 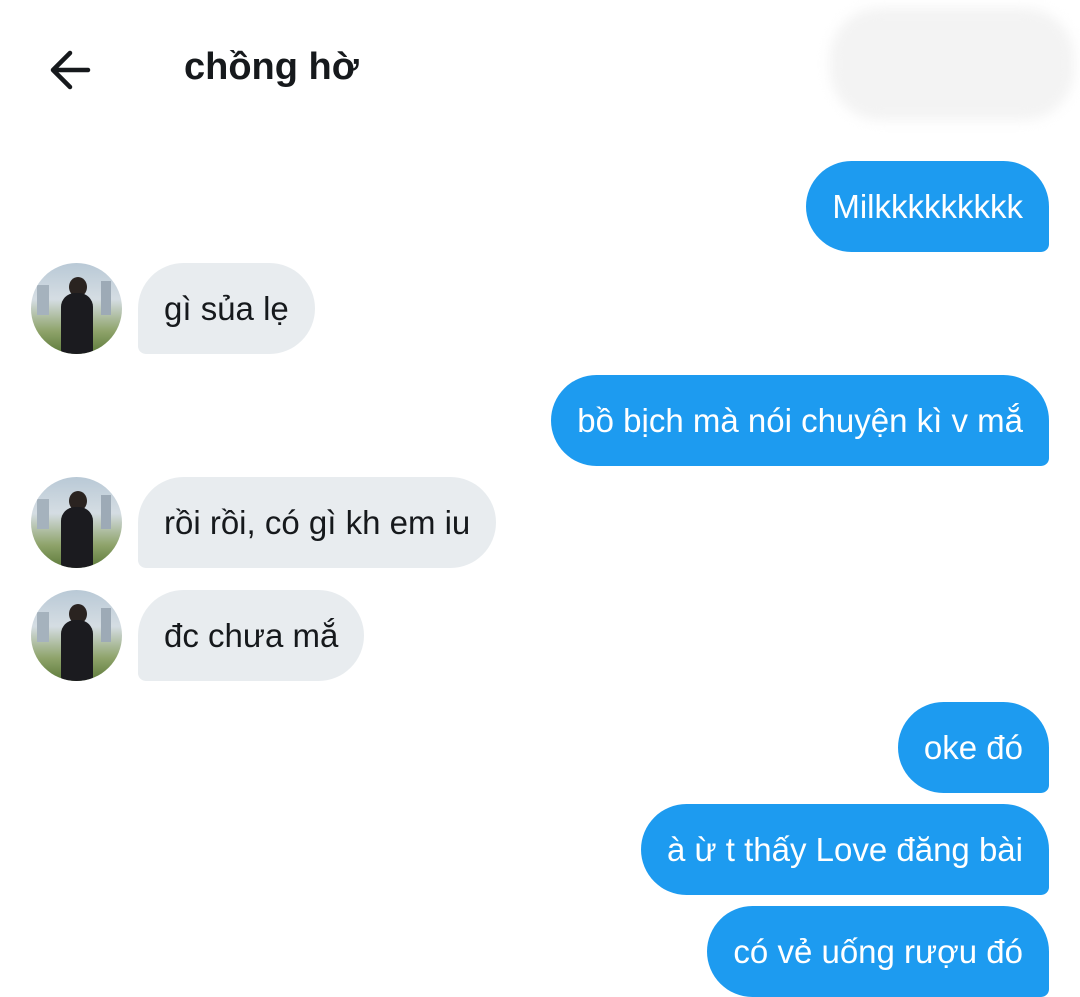 I want to click on message-bubble-outgoing: bồ bịch mà nói chuyện kì v mắ, so click(x=800, y=420).